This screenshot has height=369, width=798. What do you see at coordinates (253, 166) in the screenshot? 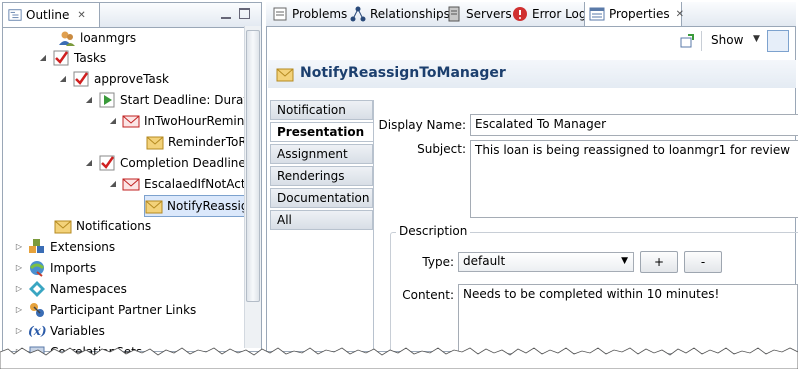
I see `outline-scrollbar-thumb` at bounding box center [253, 166].